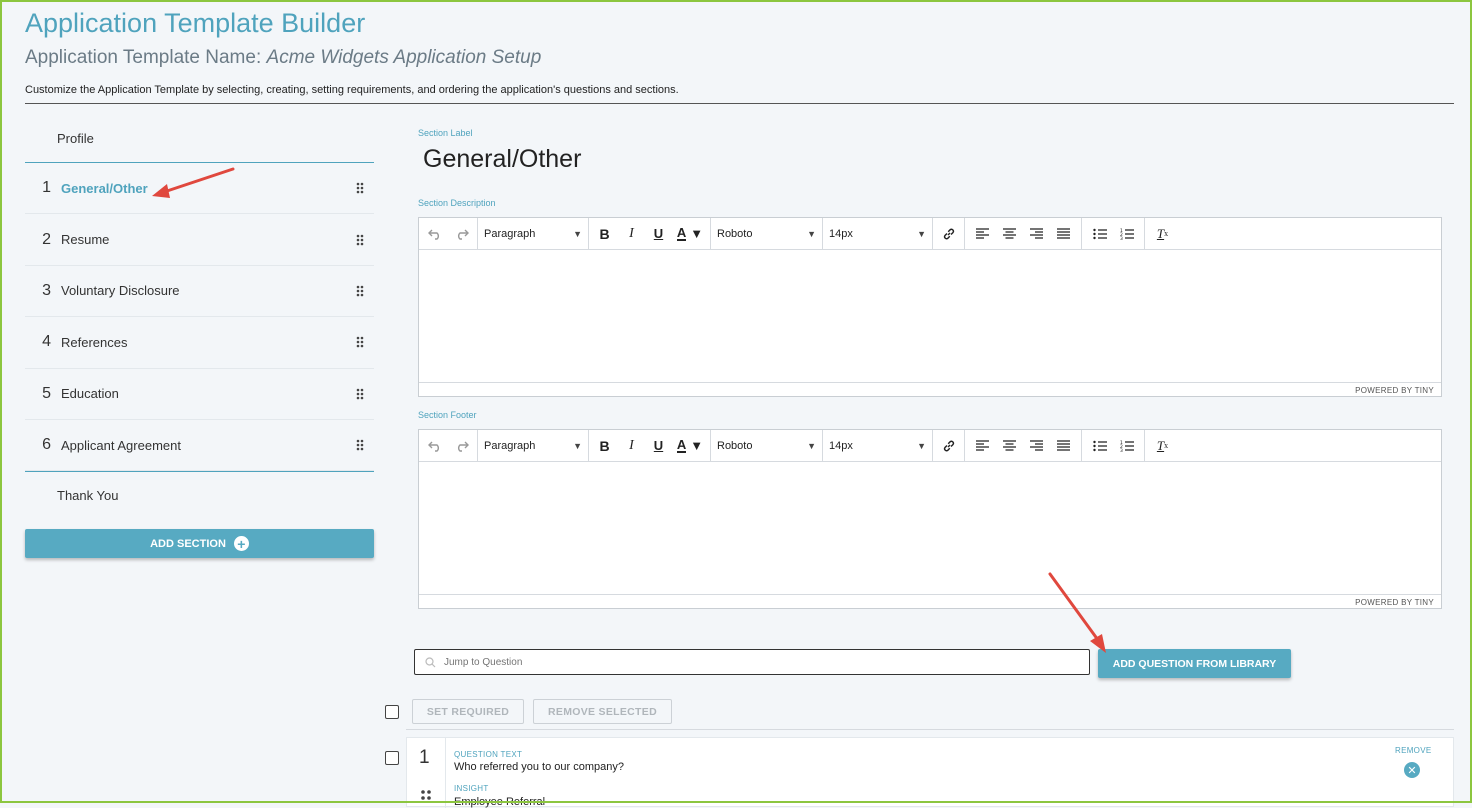 The image size is (1472, 808). I want to click on sidebar-item-voluntary-disclosure: 3 Voluntary Disclosure, so click(199, 292).